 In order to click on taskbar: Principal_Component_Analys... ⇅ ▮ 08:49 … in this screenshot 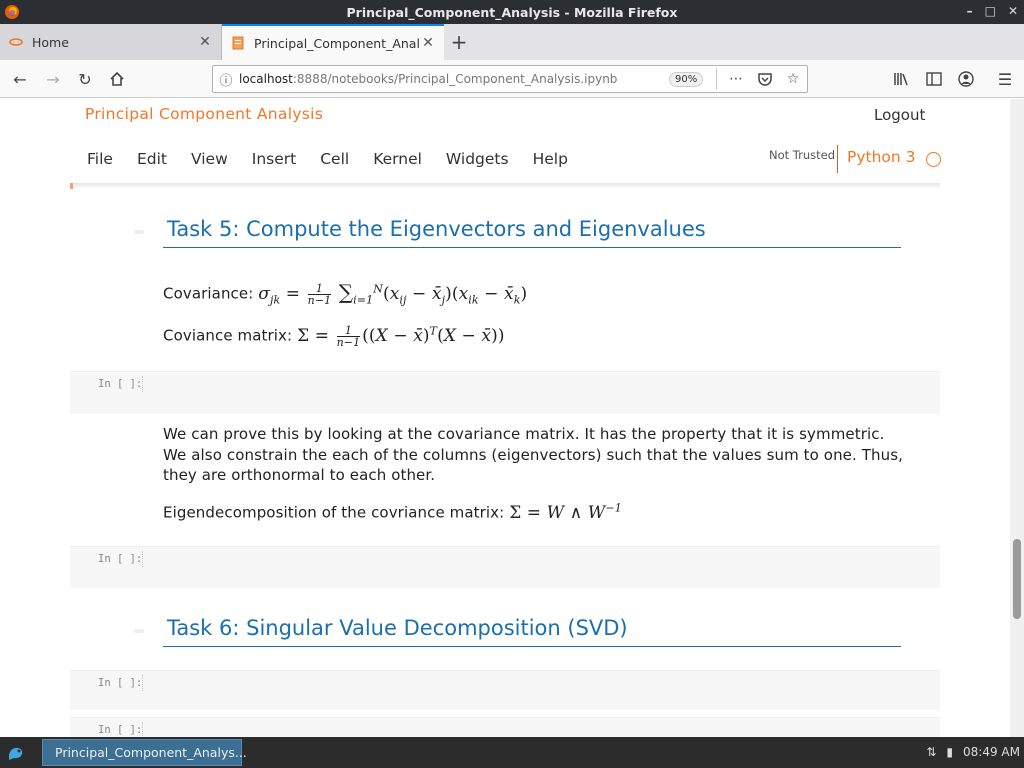, I will do `click(512, 752)`.